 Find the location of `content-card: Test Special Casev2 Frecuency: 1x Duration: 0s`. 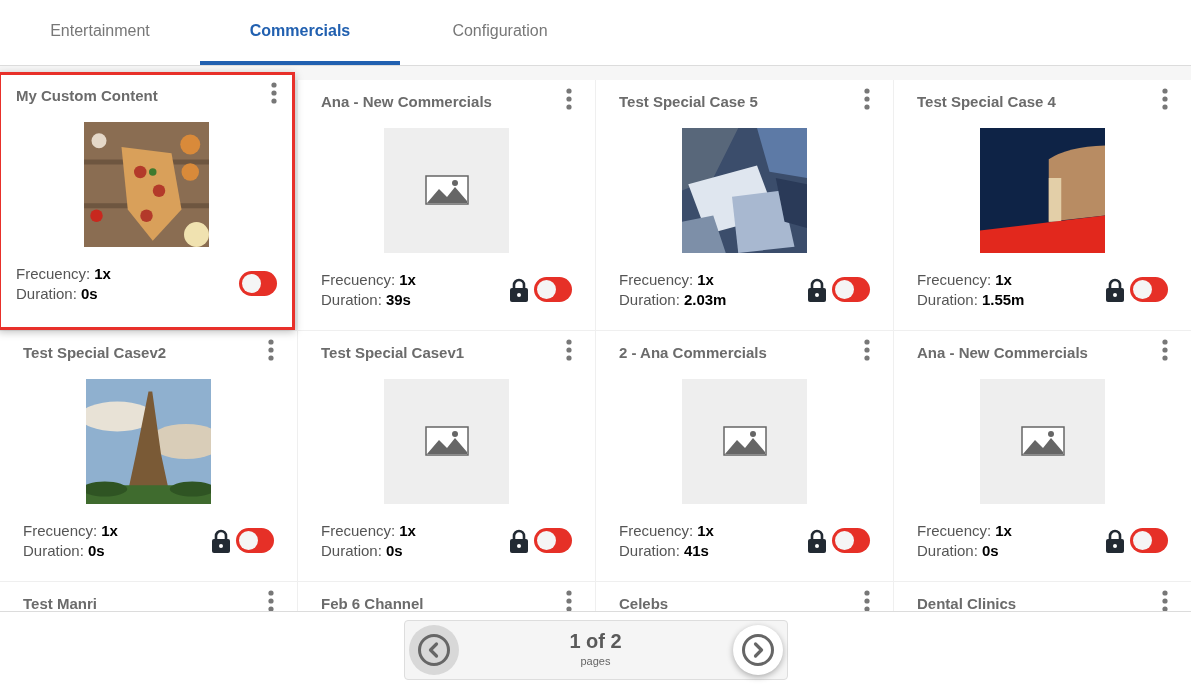

content-card: Test Special Casev2 Frecuency: 1x Duration: 0s is located at coordinates (148, 456).